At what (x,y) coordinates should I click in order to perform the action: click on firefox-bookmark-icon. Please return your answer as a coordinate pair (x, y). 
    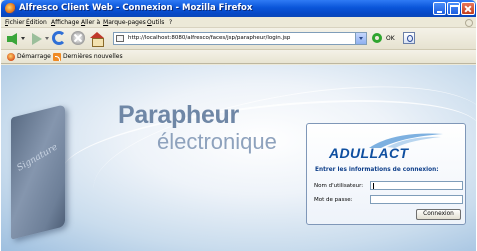
    Looking at the image, I should click on (11, 57).